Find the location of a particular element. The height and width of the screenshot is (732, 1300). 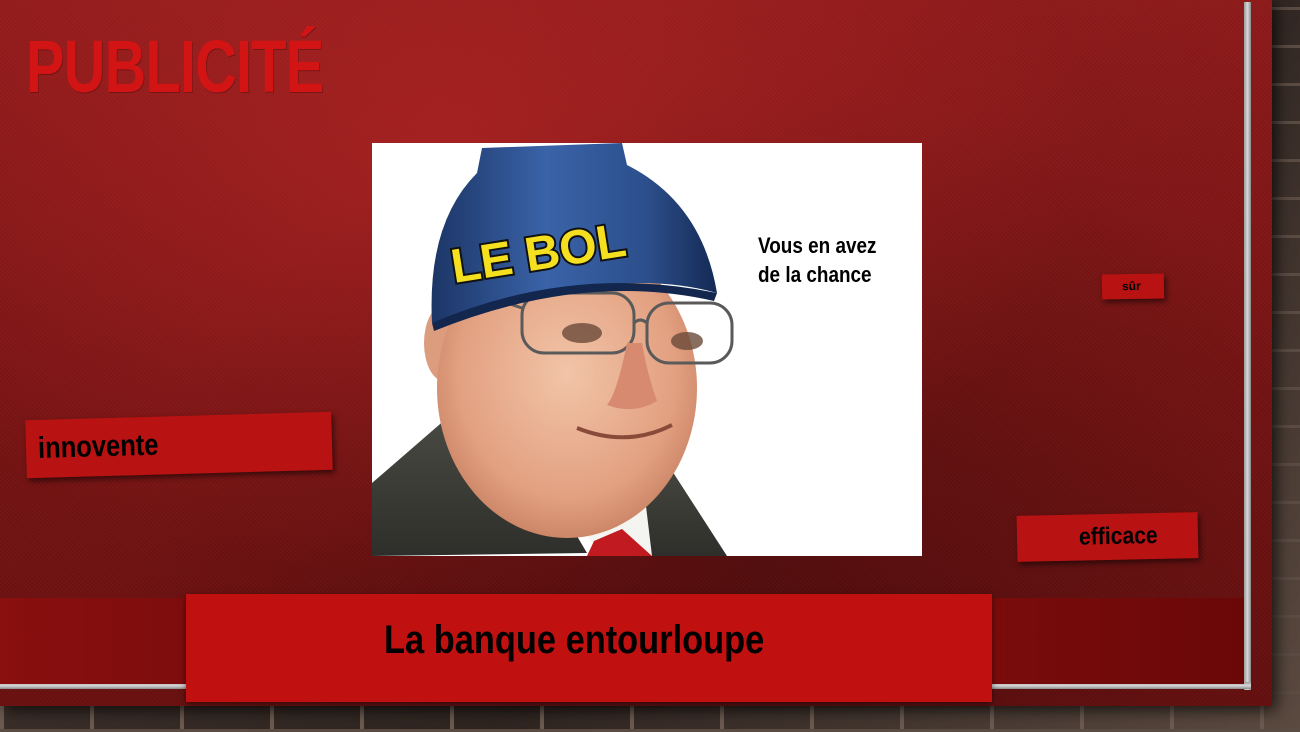

frame-line-vertical is located at coordinates (1247, 346).